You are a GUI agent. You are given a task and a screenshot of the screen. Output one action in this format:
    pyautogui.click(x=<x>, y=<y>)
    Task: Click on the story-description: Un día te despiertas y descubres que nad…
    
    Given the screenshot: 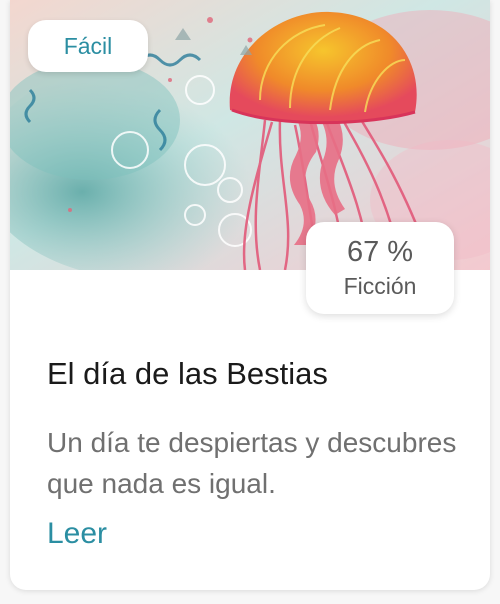 What is the action you would take?
    pyautogui.click(x=252, y=463)
    